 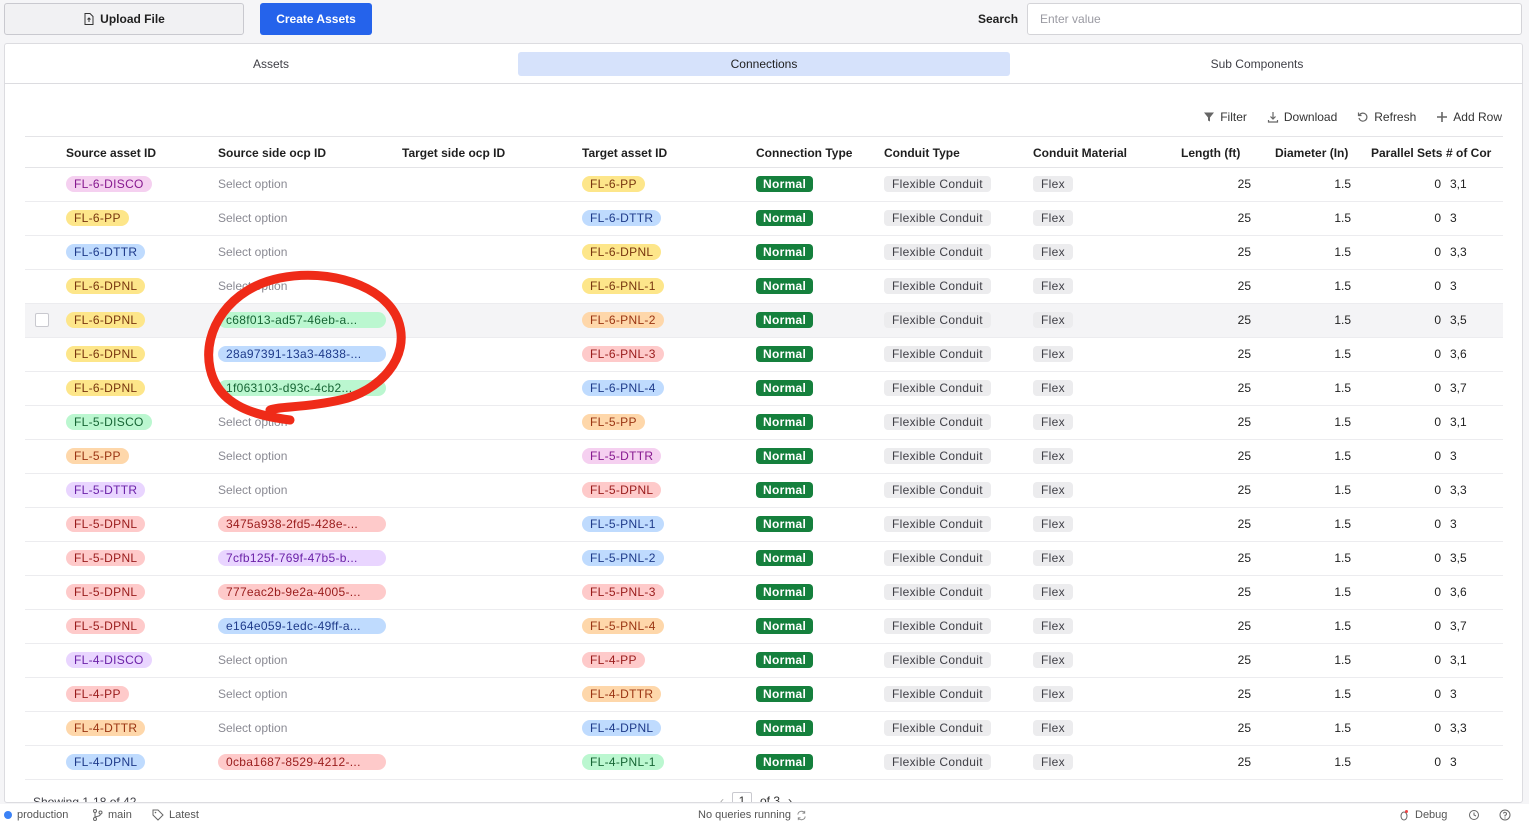 What do you see at coordinates (124, 19) in the screenshot?
I see `upload-file-button: Upload File` at bounding box center [124, 19].